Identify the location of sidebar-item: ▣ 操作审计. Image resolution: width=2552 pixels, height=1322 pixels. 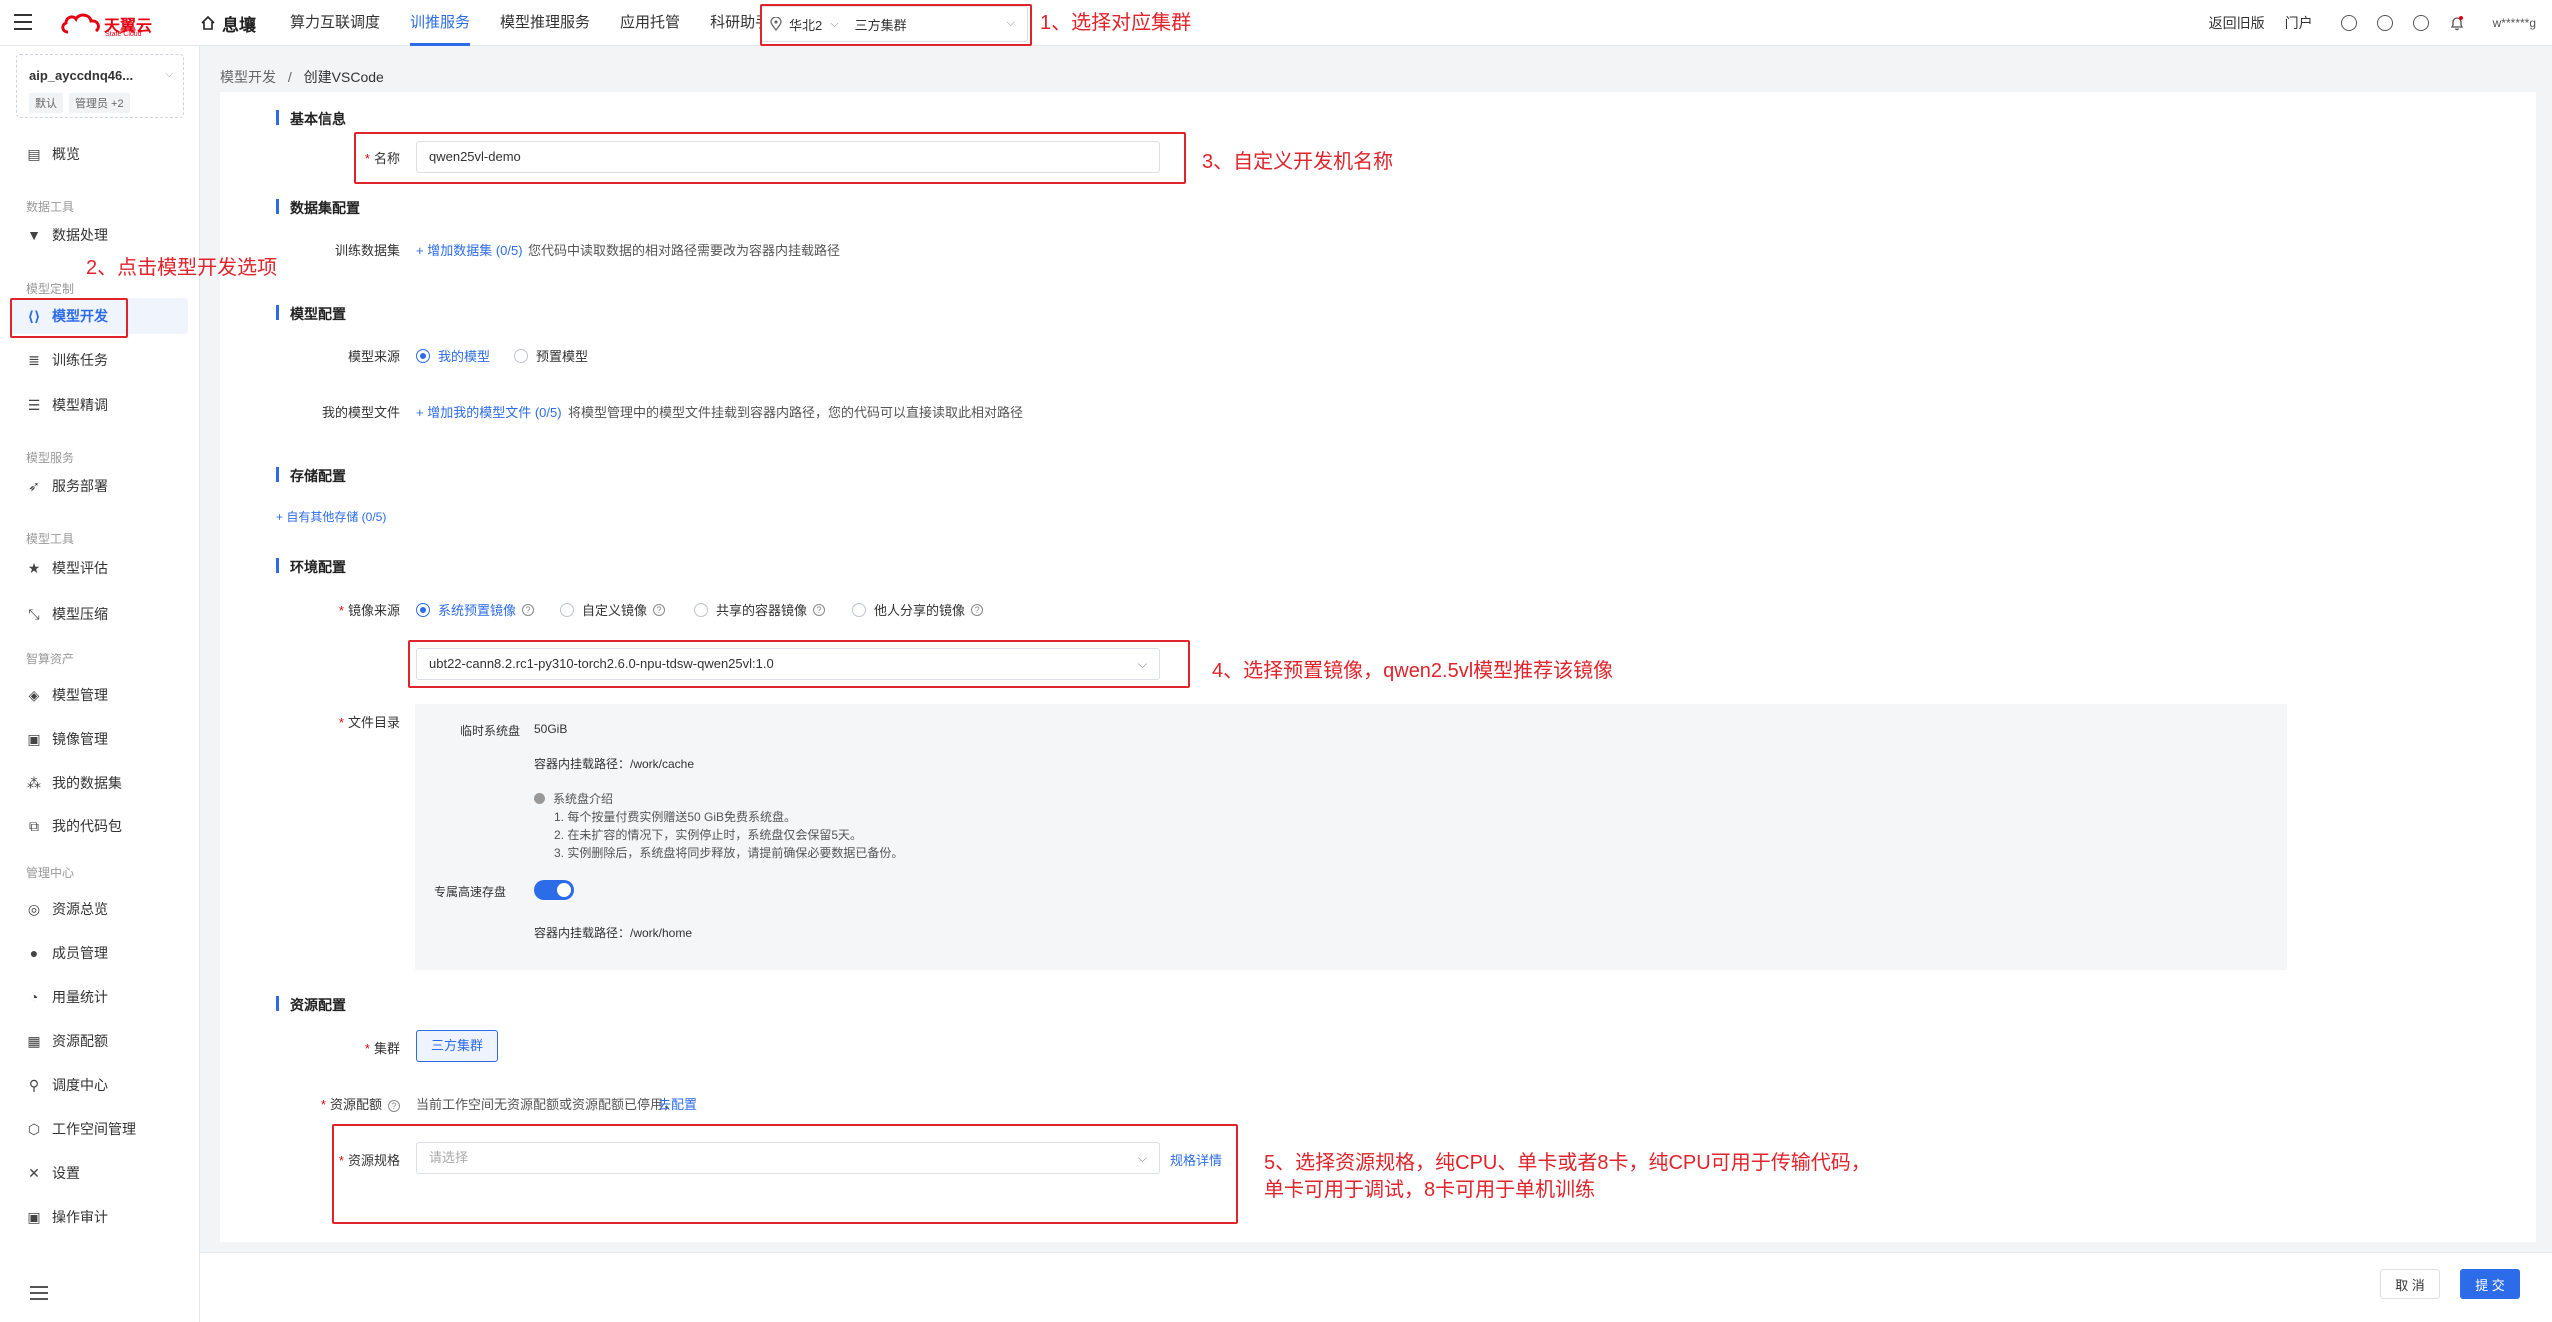
(100, 1217).